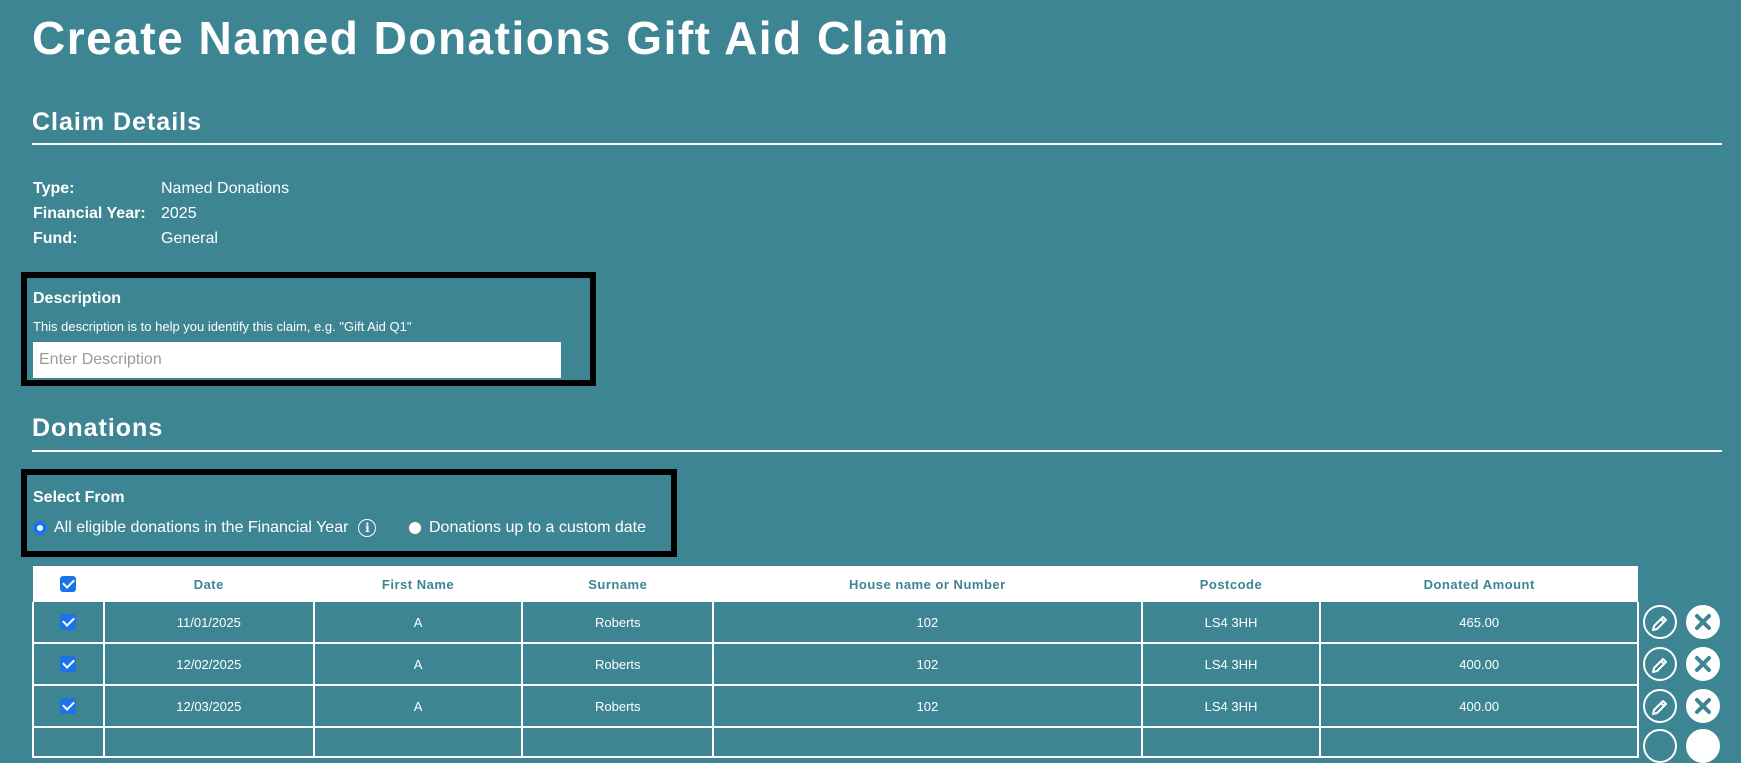 The image size is (1741, 763). I want to click on column-header-amount: Donated Amount, so click(1479, 584).